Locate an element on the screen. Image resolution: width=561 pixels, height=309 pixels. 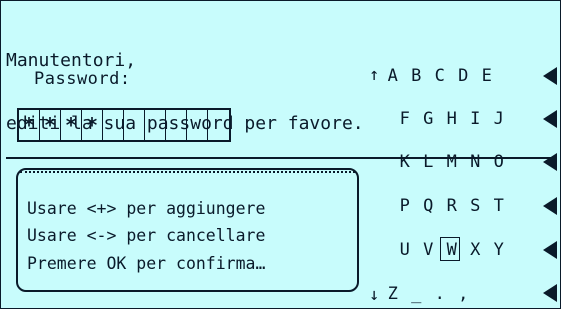
help-box-dotted-border is located at coordinates (187, 174).